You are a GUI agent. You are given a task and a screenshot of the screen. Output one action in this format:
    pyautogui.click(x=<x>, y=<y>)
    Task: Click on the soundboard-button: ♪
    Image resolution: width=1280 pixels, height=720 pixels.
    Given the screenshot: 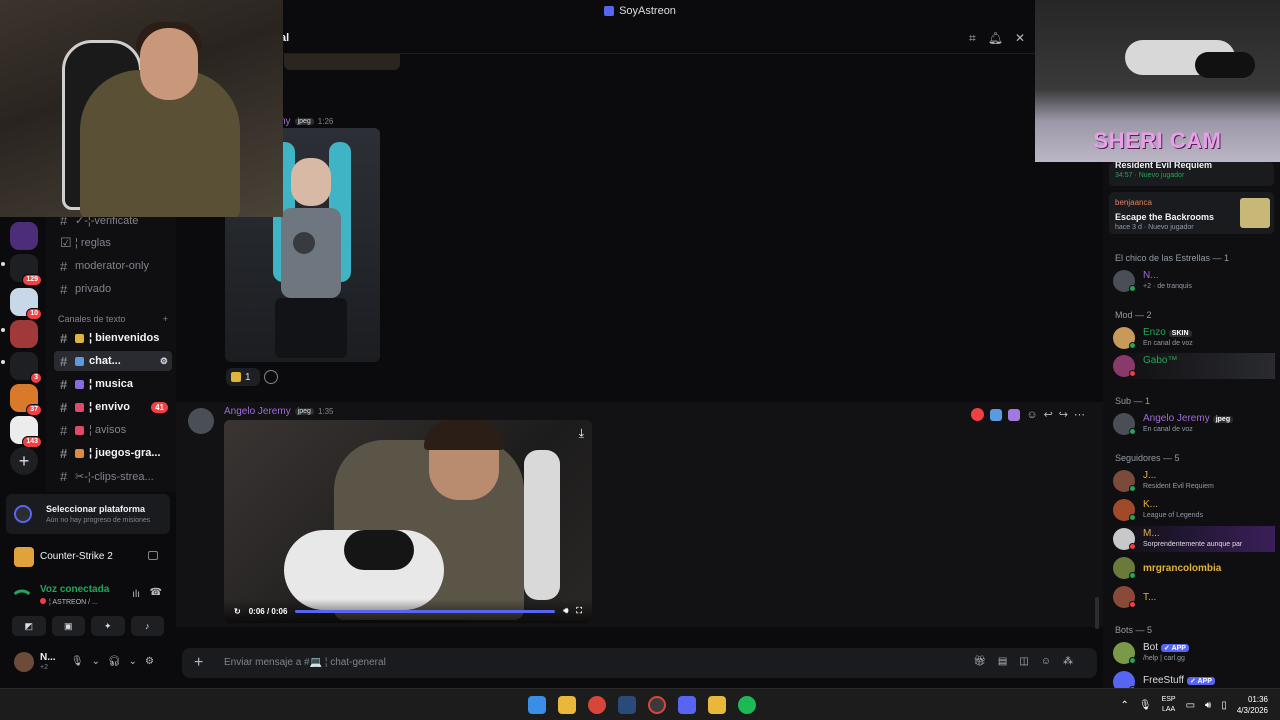 What is the action you would take?
    pyautogui.click(x=147, y=626)
    